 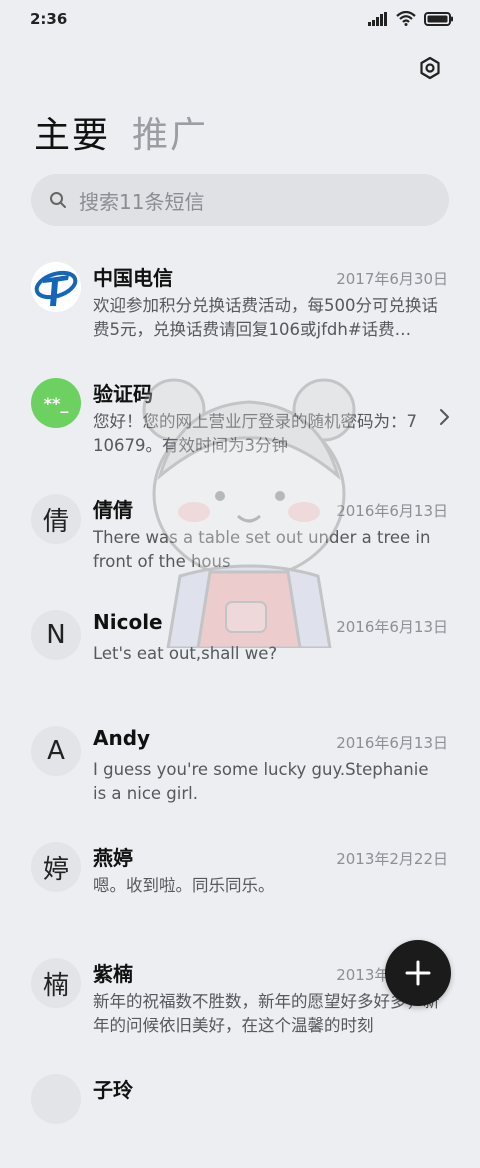 I want to click on tab-primary: 主要, so click(x=72, y=132).